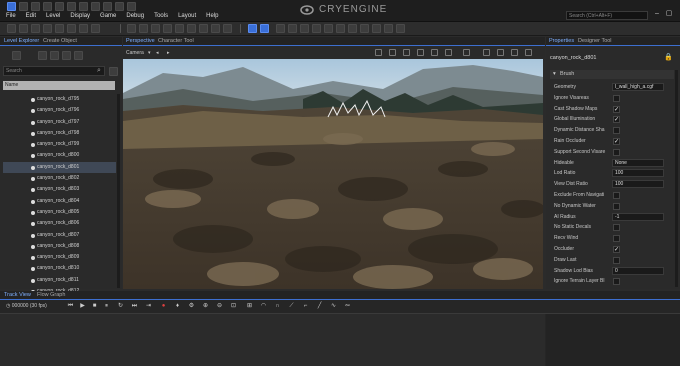  I want to click on snap-scale-icon, so click(95, 28).